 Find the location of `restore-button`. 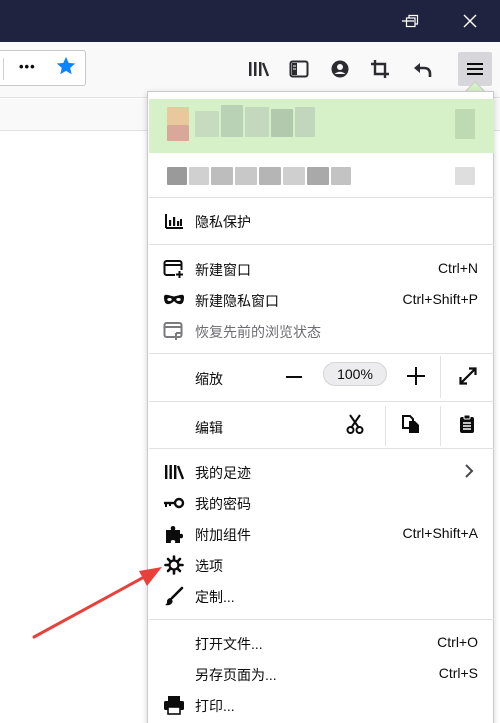

restore-button is located at coordinates (412, 21).